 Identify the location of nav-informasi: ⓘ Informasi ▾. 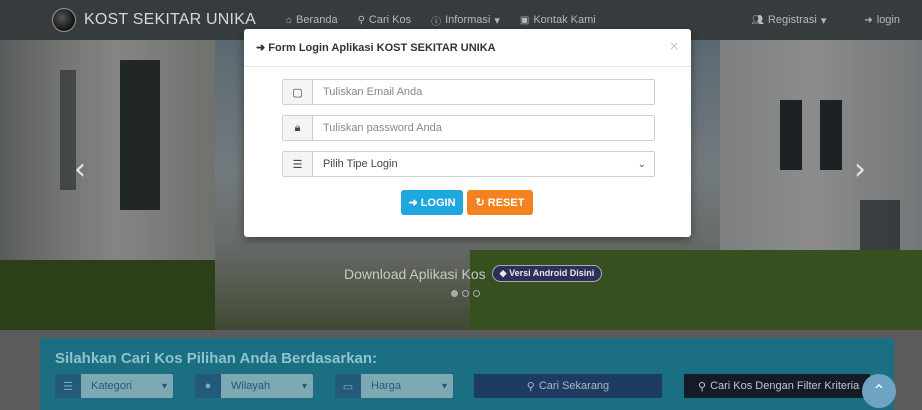
(465, 20).